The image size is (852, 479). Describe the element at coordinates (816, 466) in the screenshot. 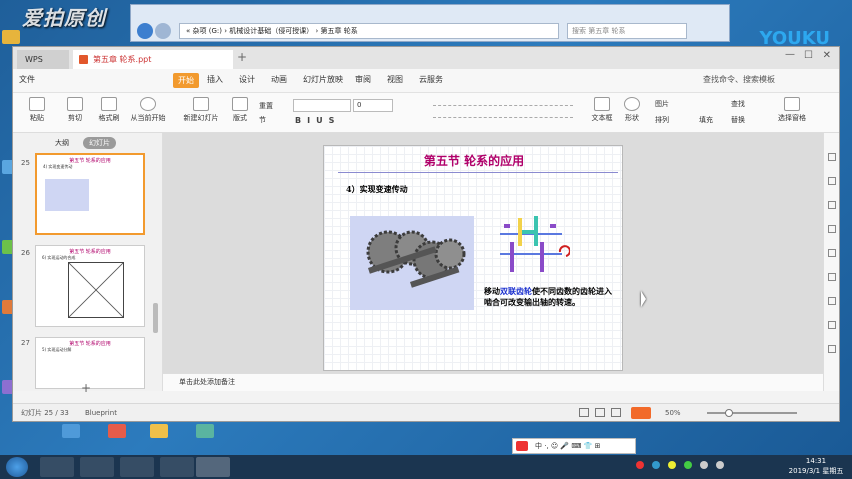

I see `system-clock: 14:31 2019/3/1 星期五` at that location.